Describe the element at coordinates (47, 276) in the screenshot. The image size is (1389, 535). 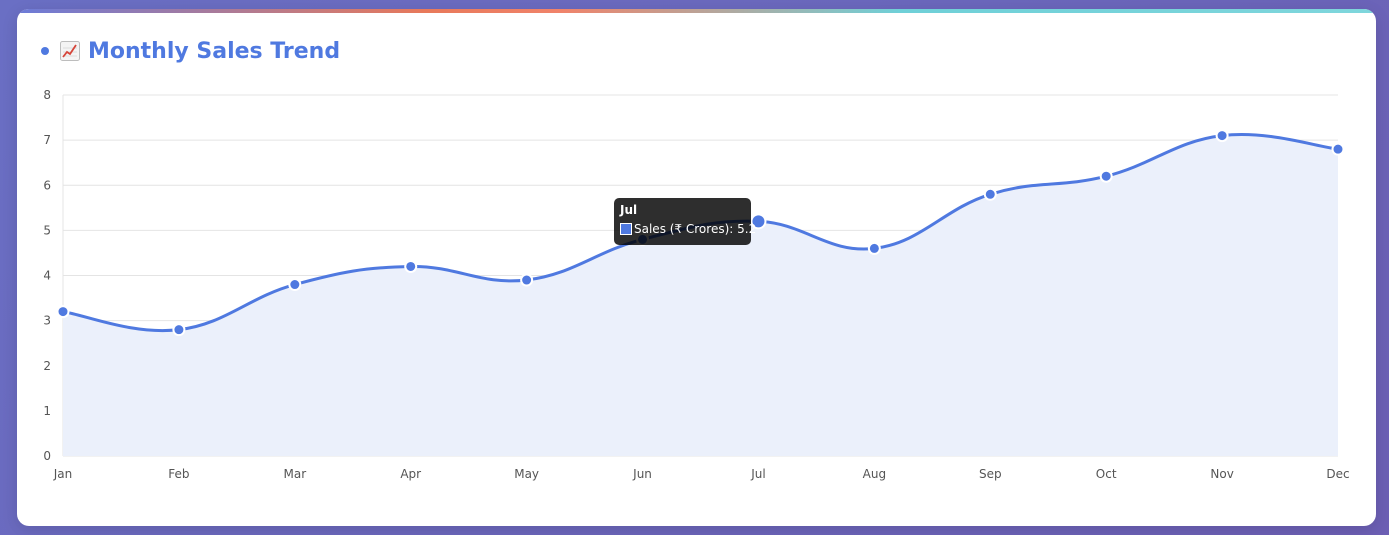
I see `y-tick-label-4: 4` at that location.